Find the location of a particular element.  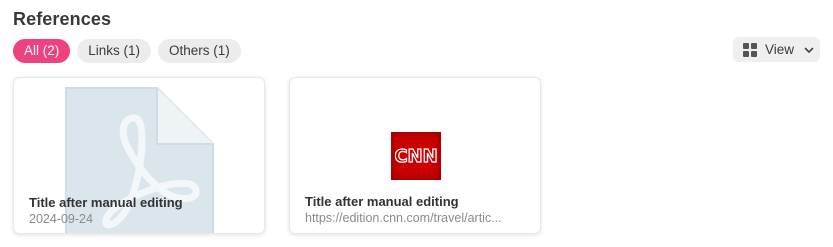

filter-all: All (2) is located at coordinates (42, 51).